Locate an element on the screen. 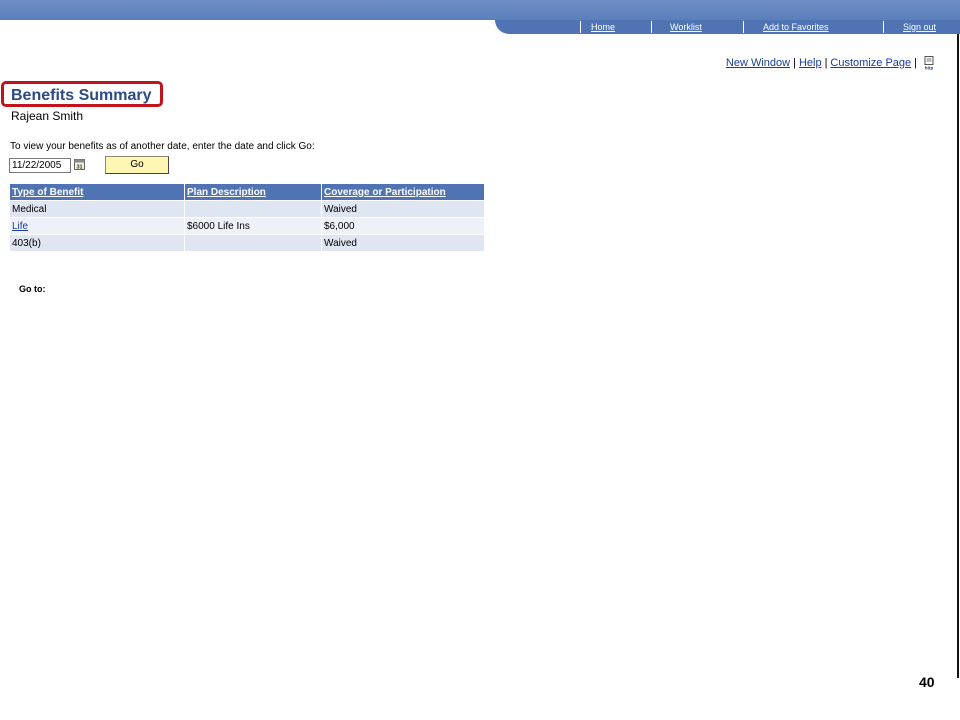  svg-text: 31 is located at coordinates (79, 168).